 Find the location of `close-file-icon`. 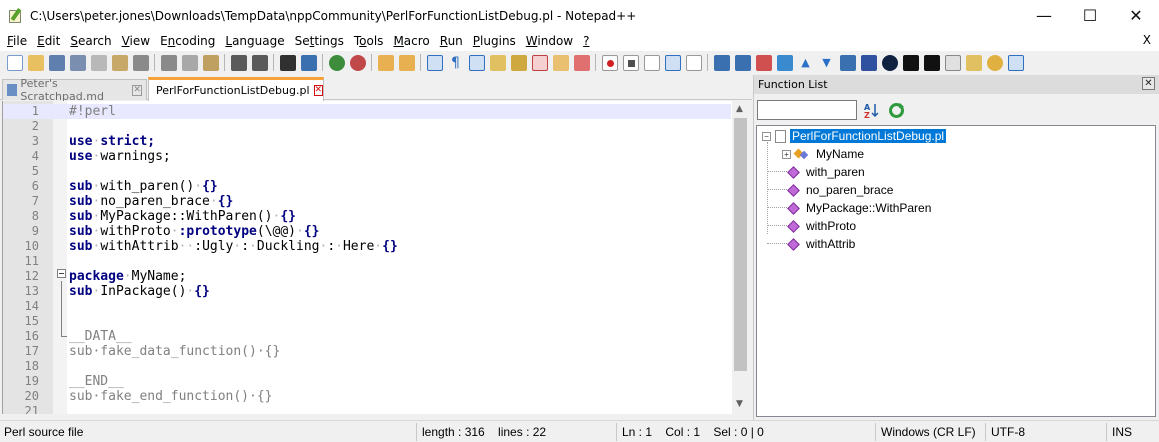

close-file-icon is located at coordinates (98, 62).